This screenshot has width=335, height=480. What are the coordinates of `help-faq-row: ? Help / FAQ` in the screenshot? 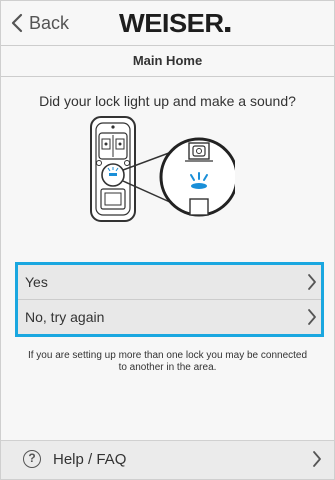 It's located at (167, 459).